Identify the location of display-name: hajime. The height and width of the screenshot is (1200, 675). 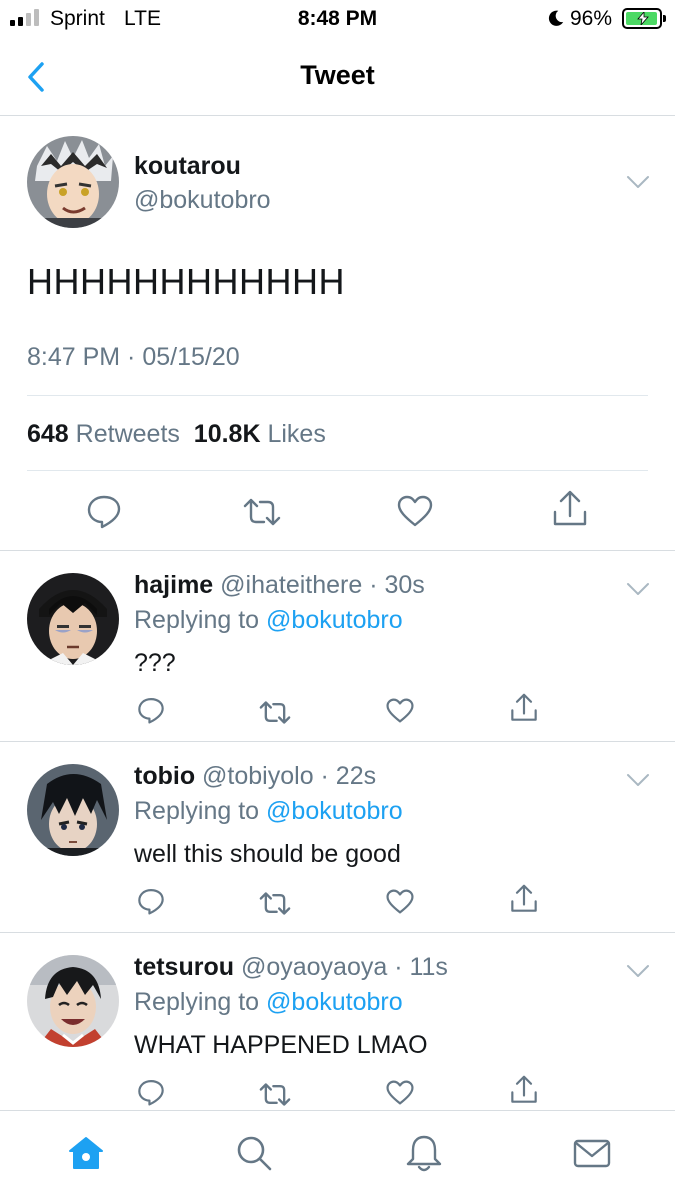
(173, 585).